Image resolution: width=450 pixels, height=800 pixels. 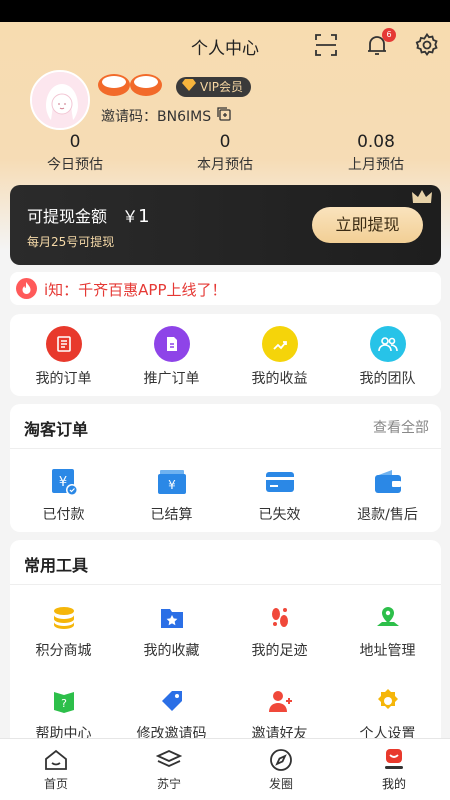 What do you see at coordinates (427, 45) in the screenshot?
I see `gear-icon` at bounding box center [427, 45].